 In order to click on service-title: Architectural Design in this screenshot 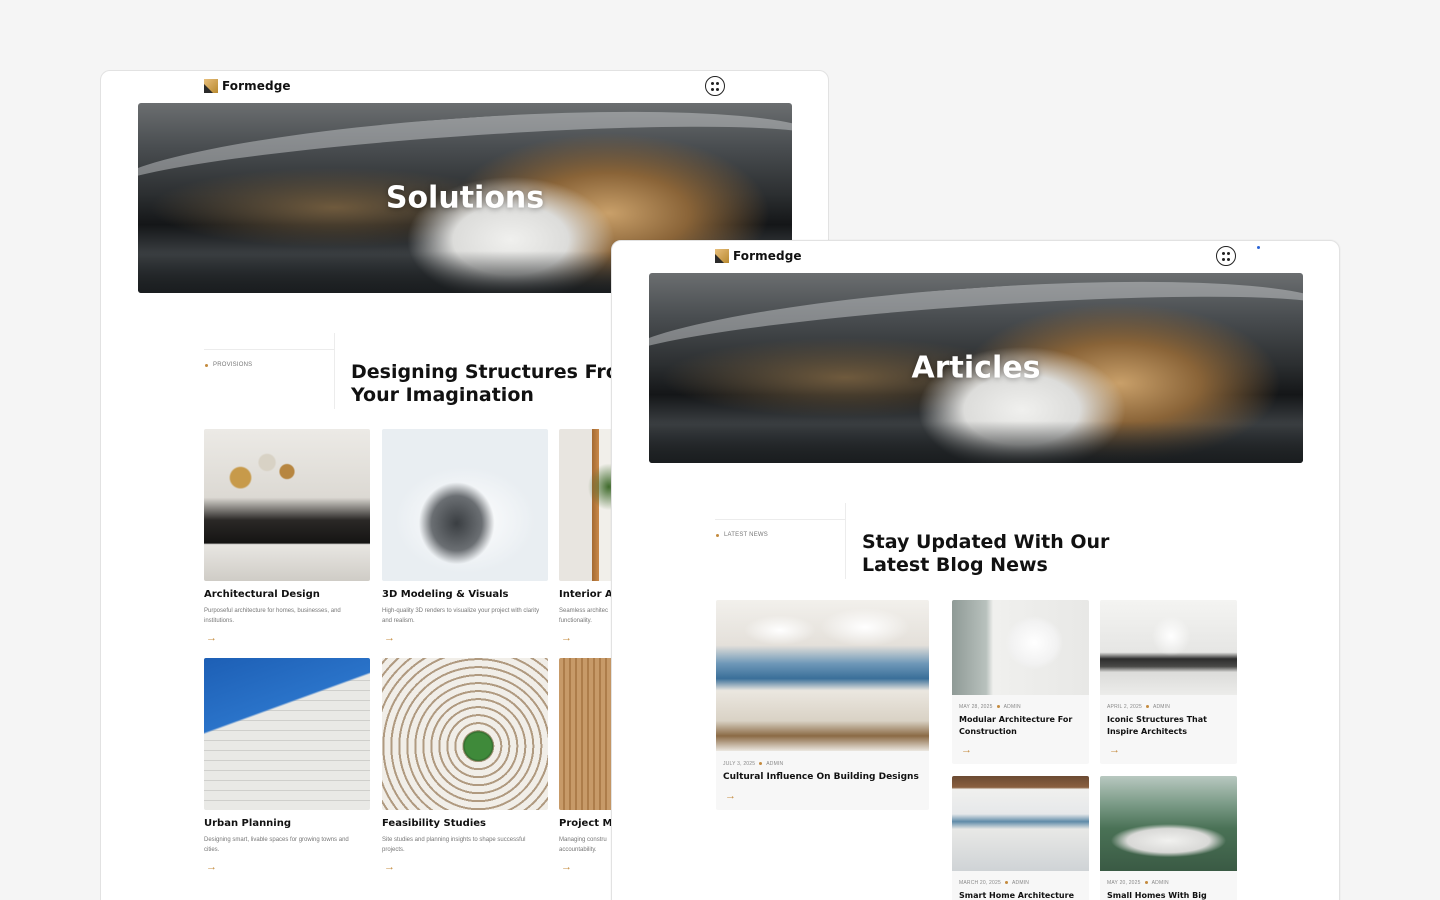, I will do `click(262, 594)`.